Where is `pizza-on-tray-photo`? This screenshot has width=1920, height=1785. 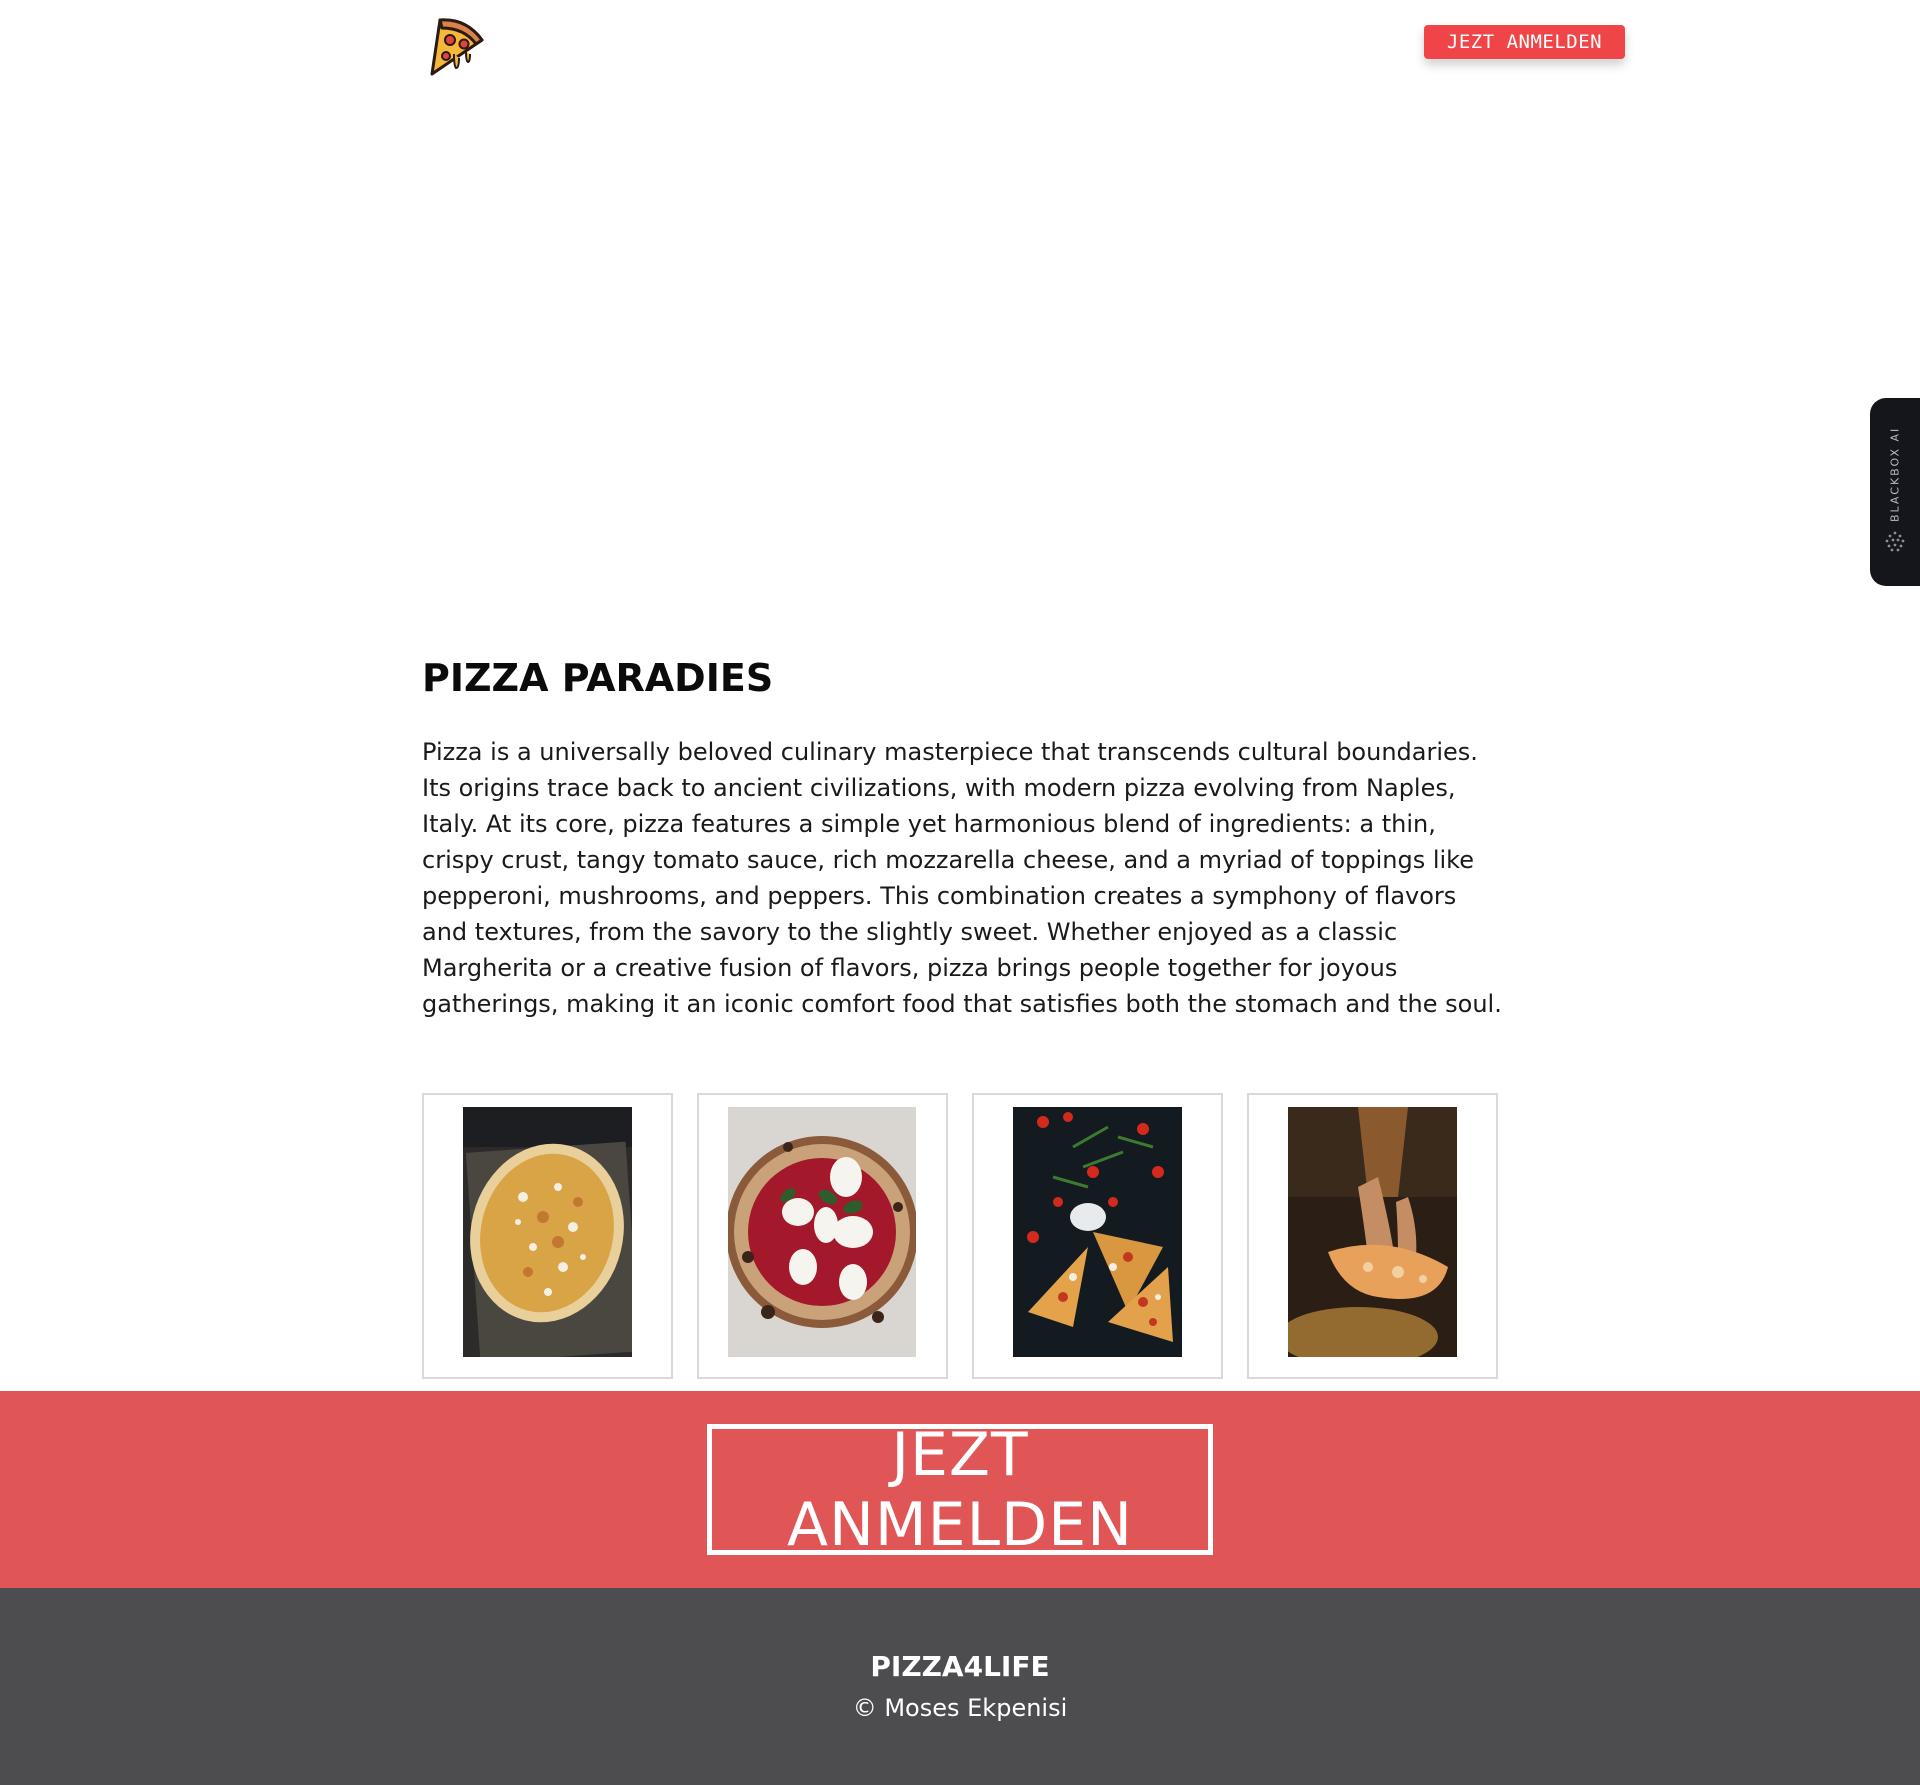 pizza-on-tray-photo is located at coordinates (547, 1232).